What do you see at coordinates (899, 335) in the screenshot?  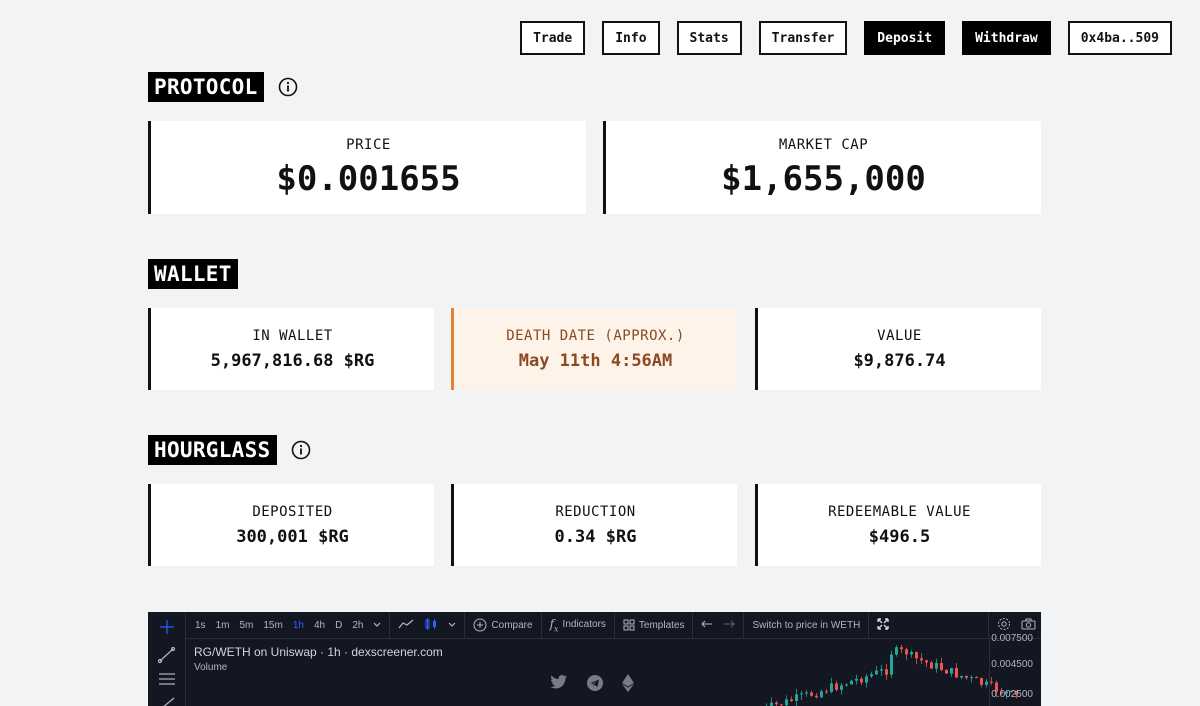 I see `value-label: VALUE` at bounding box center [899, 335].